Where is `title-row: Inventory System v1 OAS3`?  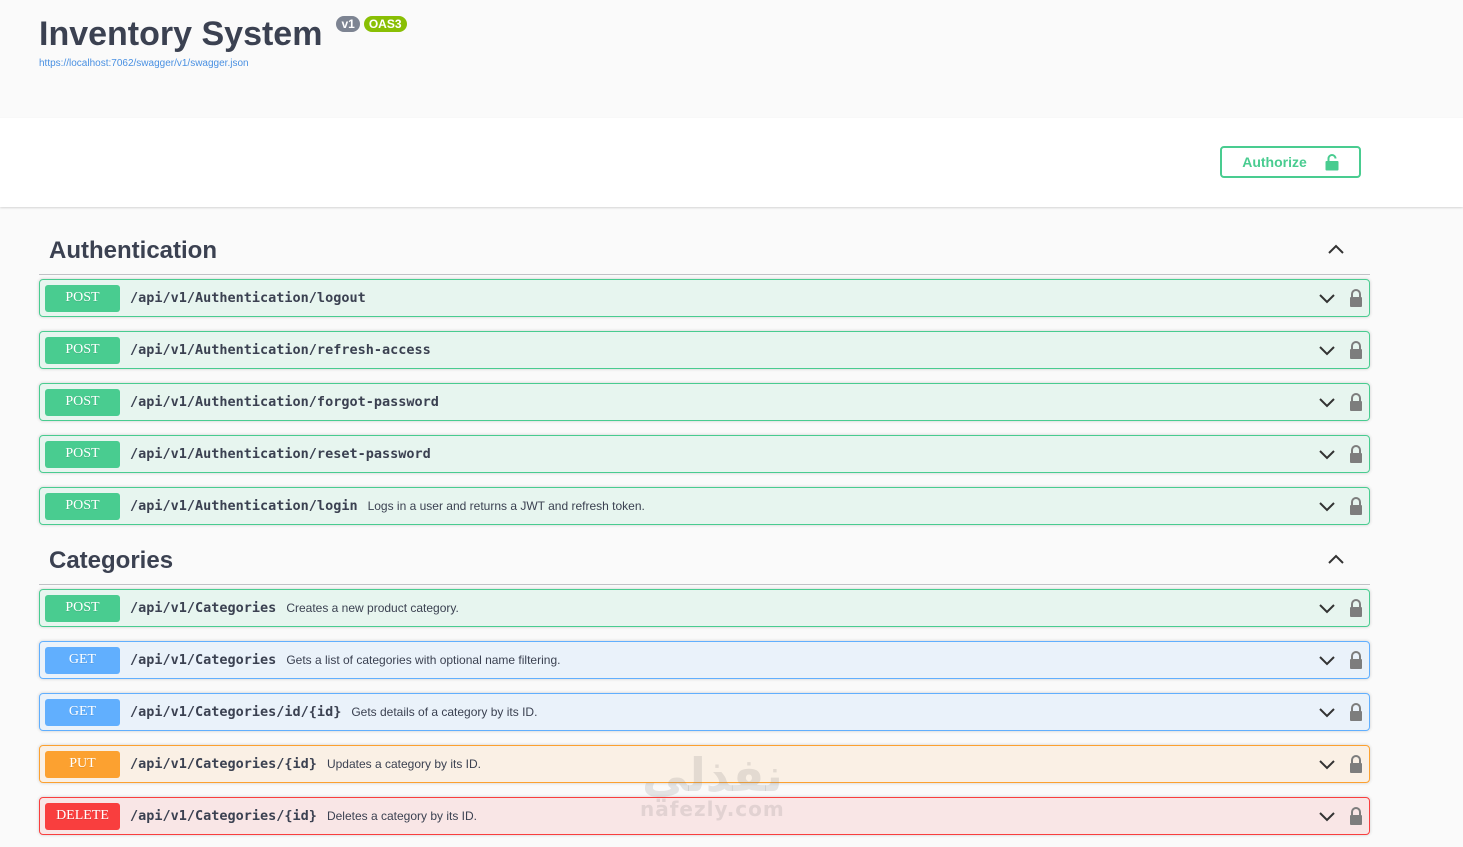
title-row: Inventory System v1 OAS3 is located at coordinates (223, 34).